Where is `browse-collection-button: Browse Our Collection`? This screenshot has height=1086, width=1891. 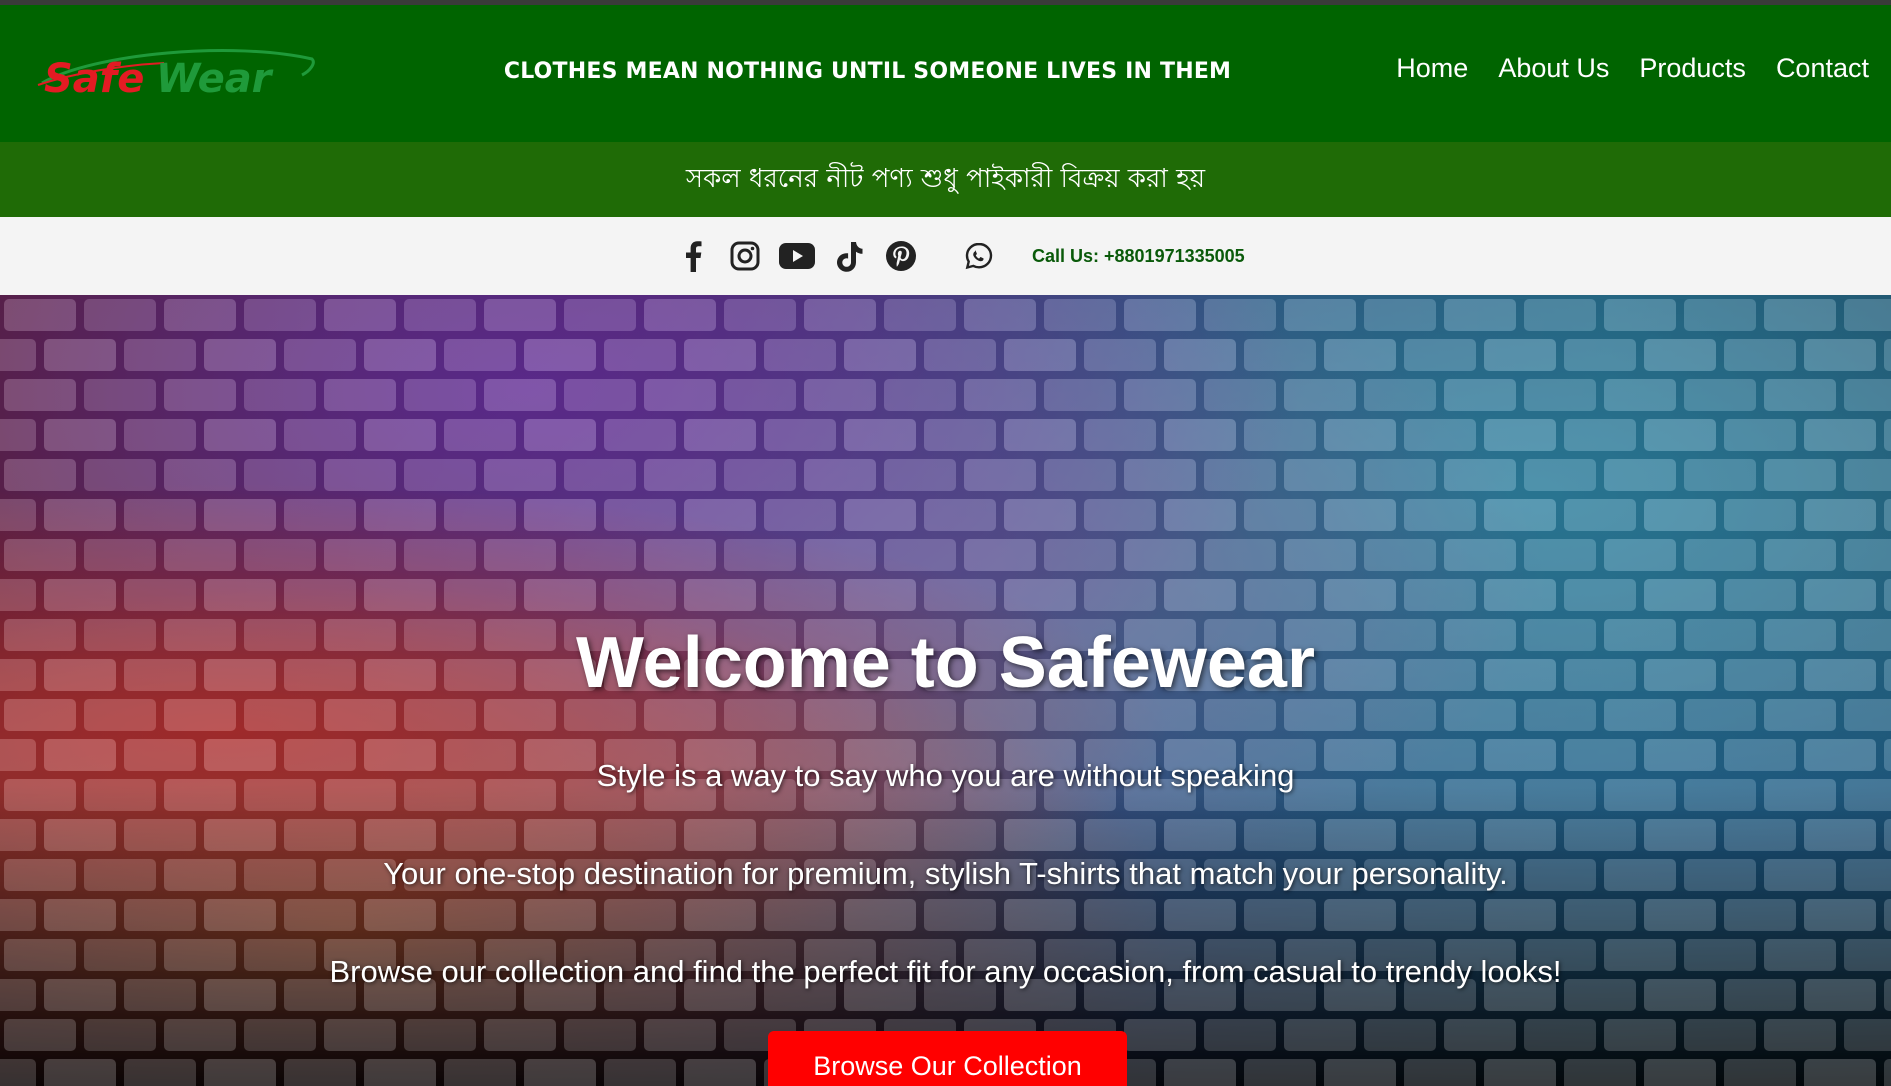 browse-collection-button: Browse Our Collection is located at coordinates (947, 1058).